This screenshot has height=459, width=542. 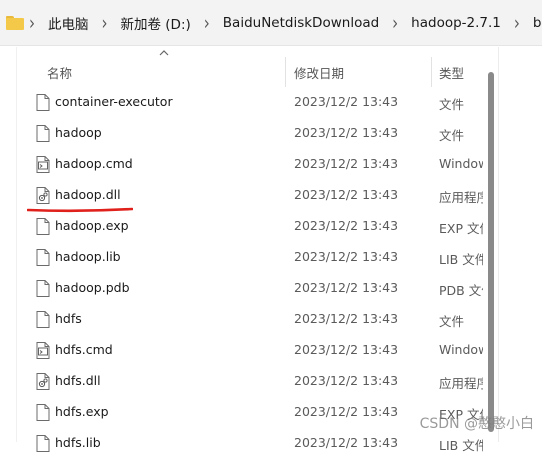 I want to click on file-name: hadoop.dll, so click(x=88, y=194).